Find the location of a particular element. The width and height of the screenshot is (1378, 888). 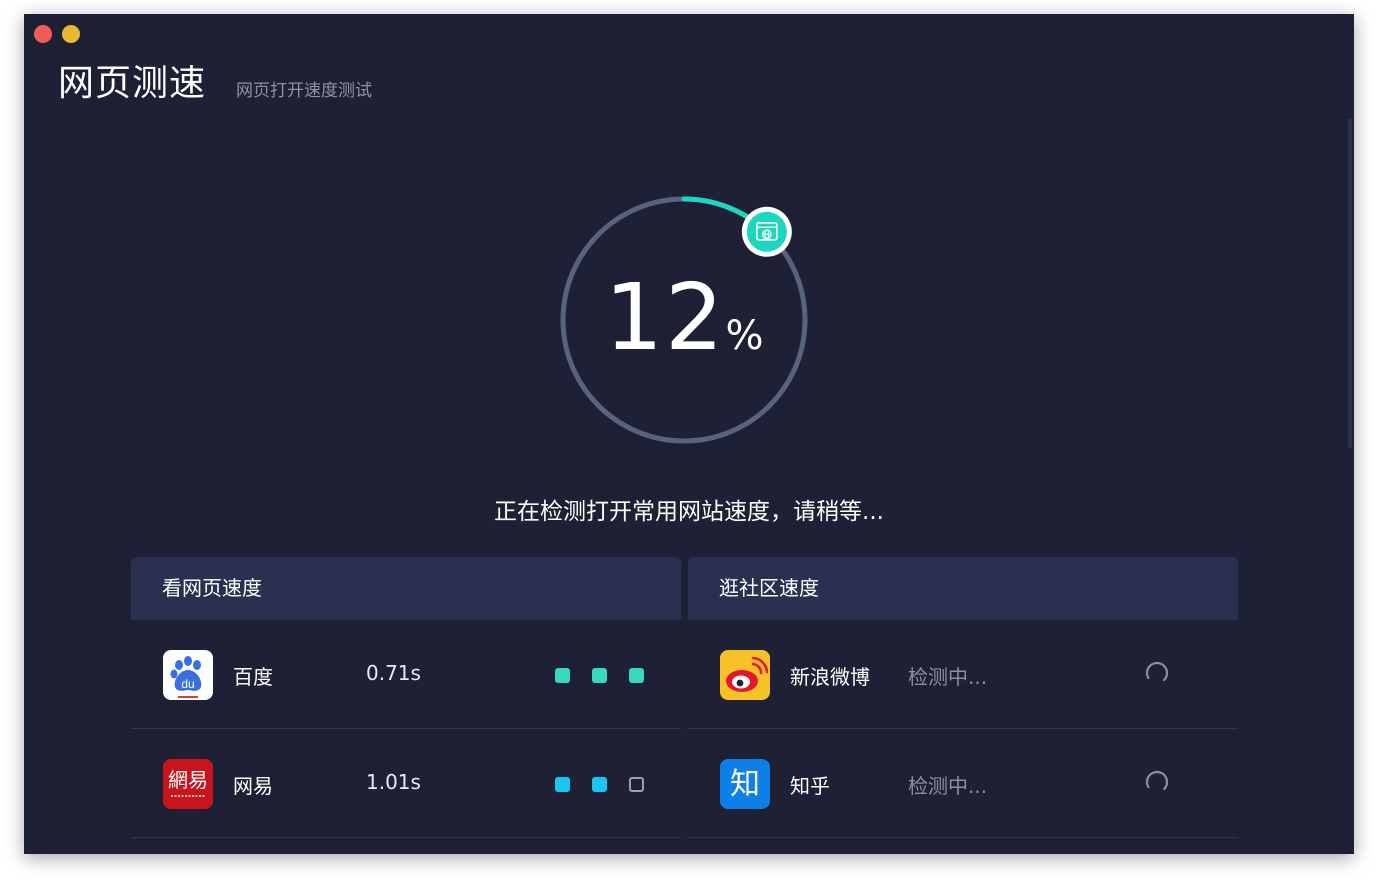

browse-speed-panel: 看网页速度 du 百度 0.71s 網易 网易 1.01s is located at coordinates (406, 697).